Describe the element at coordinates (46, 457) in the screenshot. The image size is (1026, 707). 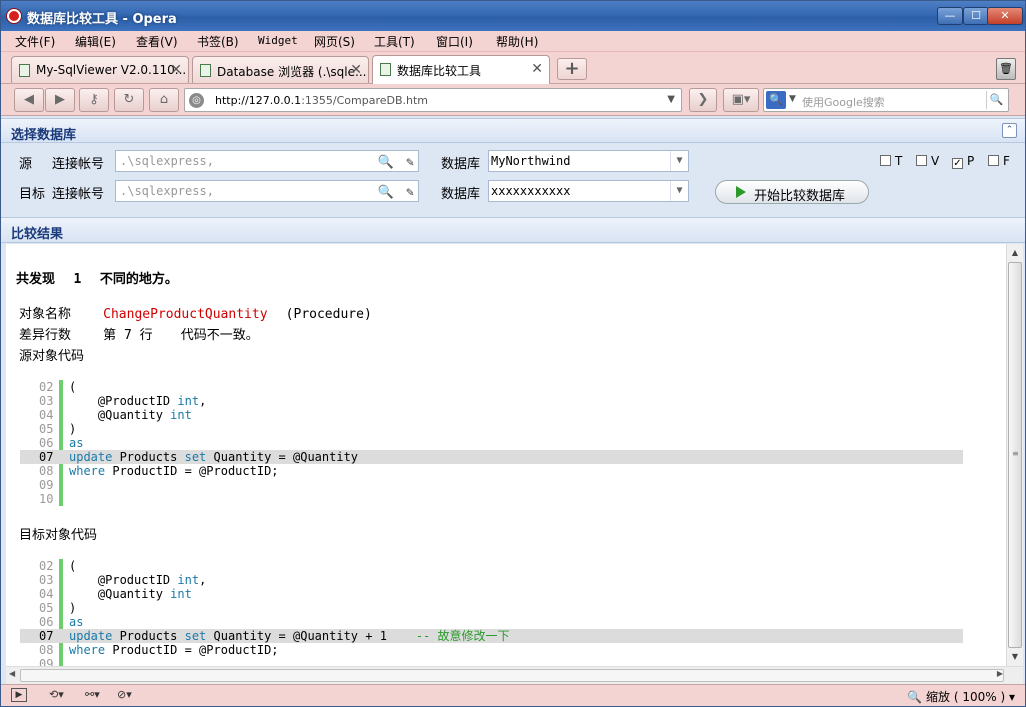
I see `line-number: 07` at that location.